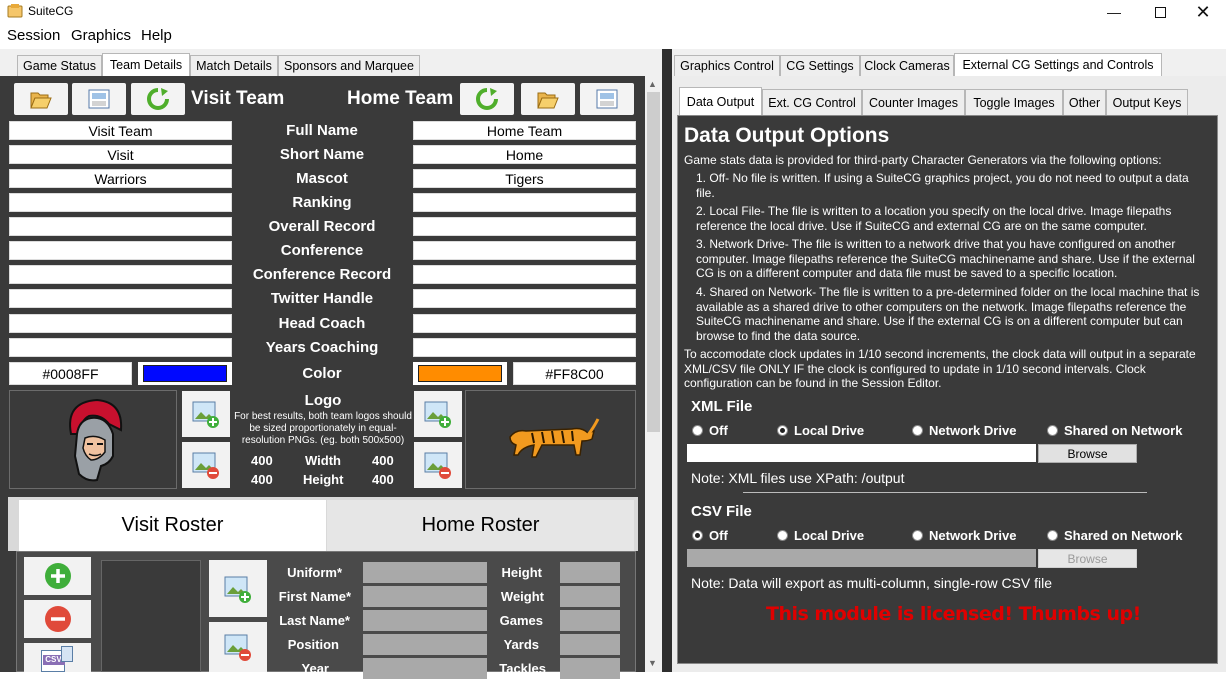  I want to click on visit-years-coaching-input, so click(120, 347).